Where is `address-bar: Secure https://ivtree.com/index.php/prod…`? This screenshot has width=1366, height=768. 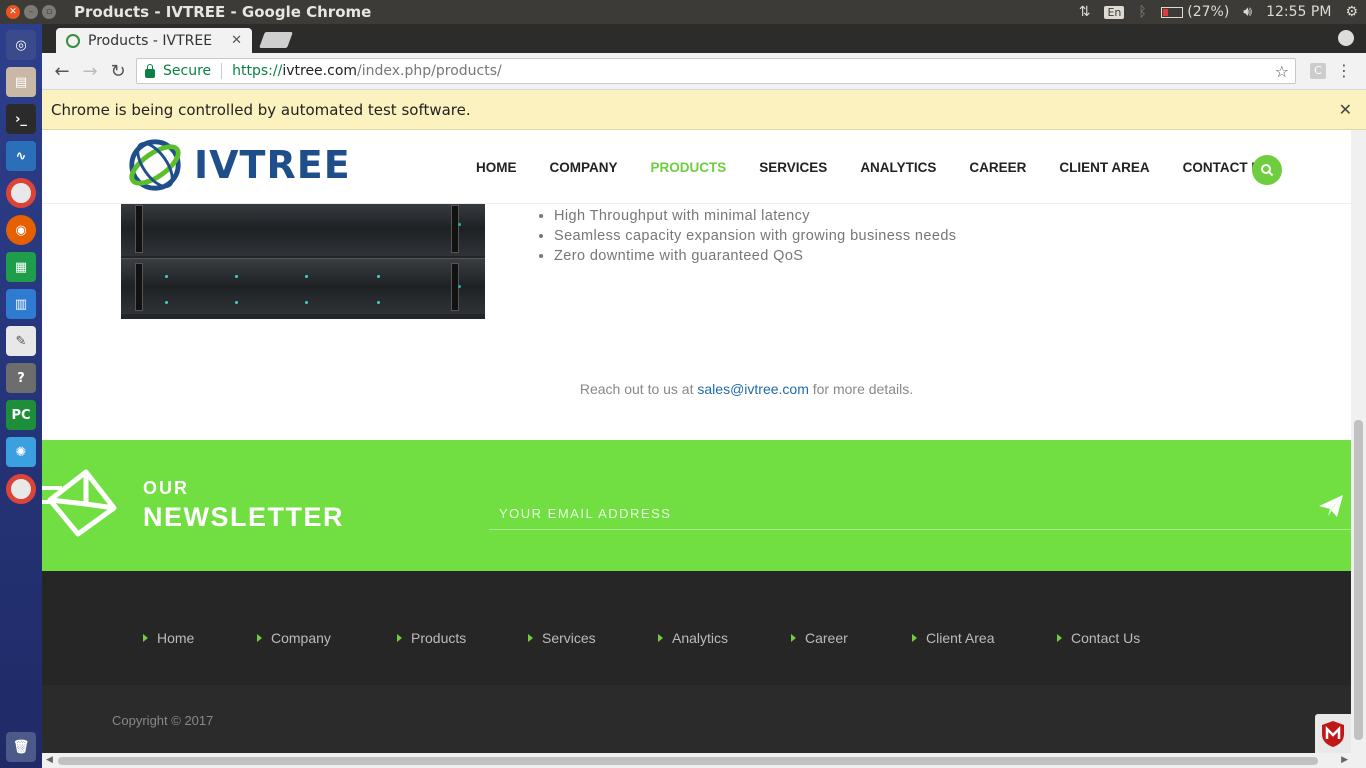 address-bar: Secure https://ivtree.com/index.php/prod… is located at coordinates (716, 71).